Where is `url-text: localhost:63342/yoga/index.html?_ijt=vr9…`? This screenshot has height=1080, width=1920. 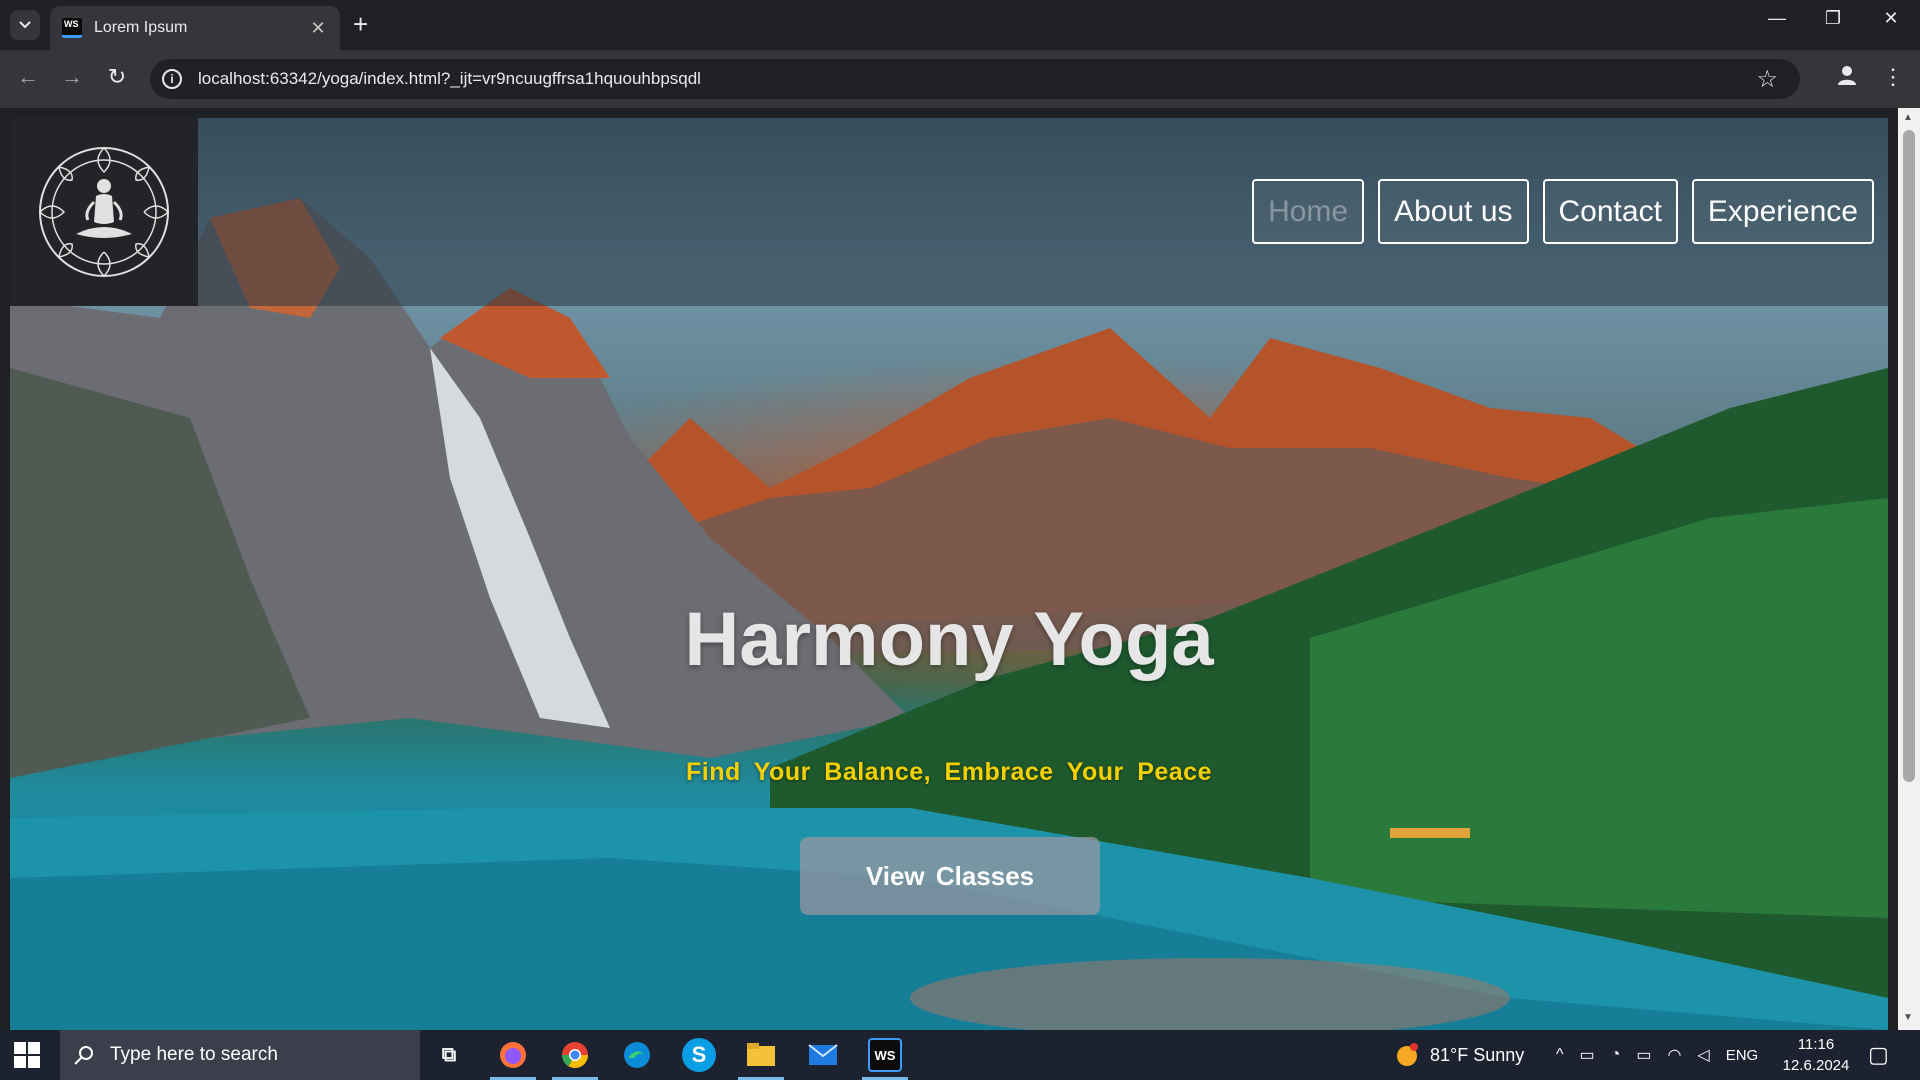 url-text: localhost:63342/yoga/index.html?_ijt=vr9… is located at coordinates (977, 79).